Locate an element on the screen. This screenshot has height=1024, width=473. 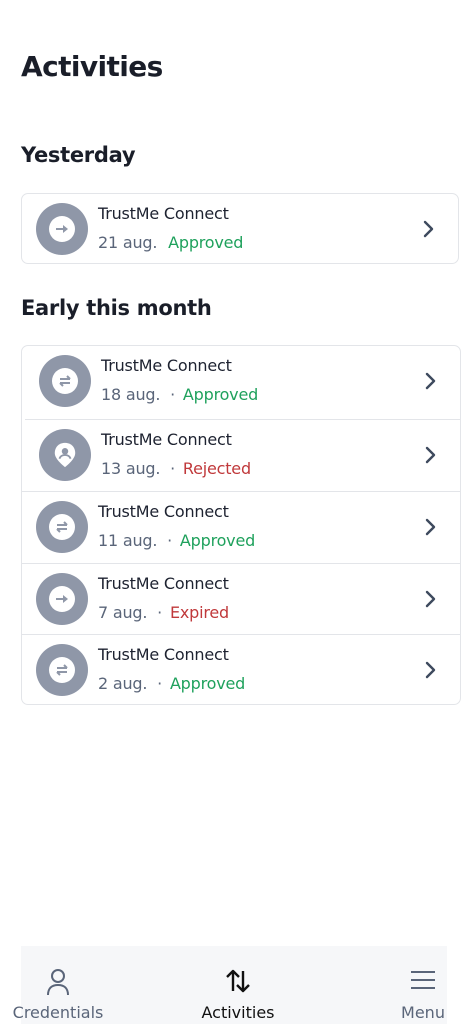
location-person-icon is located at coordinates (65, 455).